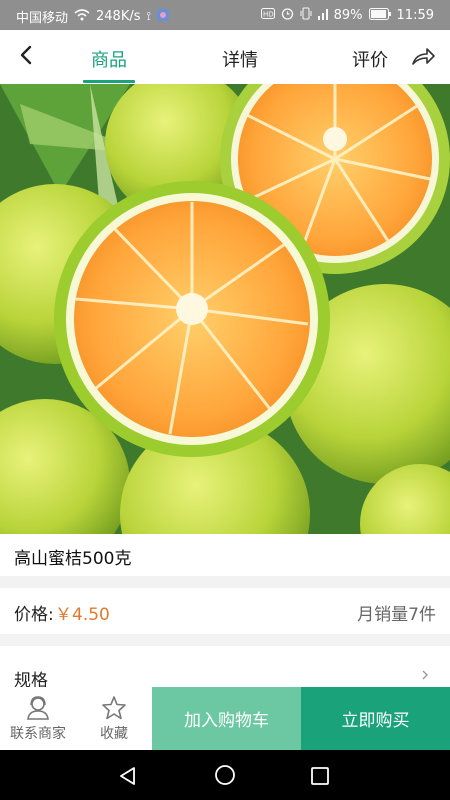 Image resolution: width=450 pixels, height=800 pixels. What do you see at coordinates (425, 675) in the screenshot?
I see `chevron-right-icon` at bounding box center [425, 675].